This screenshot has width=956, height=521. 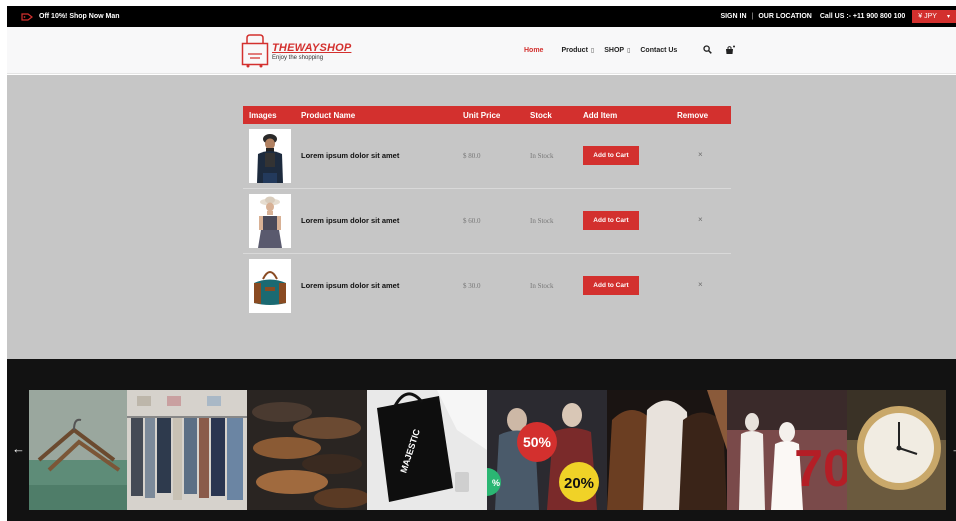 I want to click on nav-contact: Contact Us, so click(x=658, y=50).